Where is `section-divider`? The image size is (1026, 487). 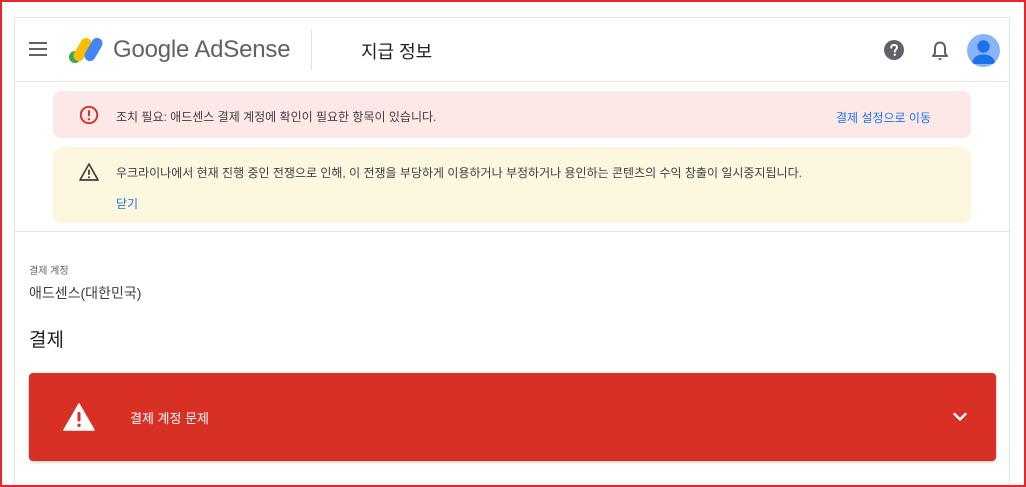 section-divider is located at coordinates (512, 231).